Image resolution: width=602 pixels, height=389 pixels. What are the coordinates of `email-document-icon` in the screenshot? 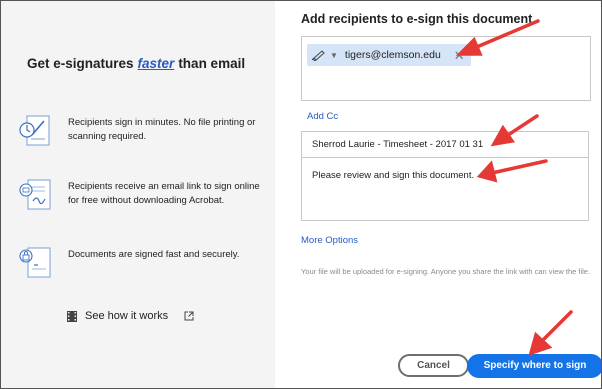 It's located at (35, 194).